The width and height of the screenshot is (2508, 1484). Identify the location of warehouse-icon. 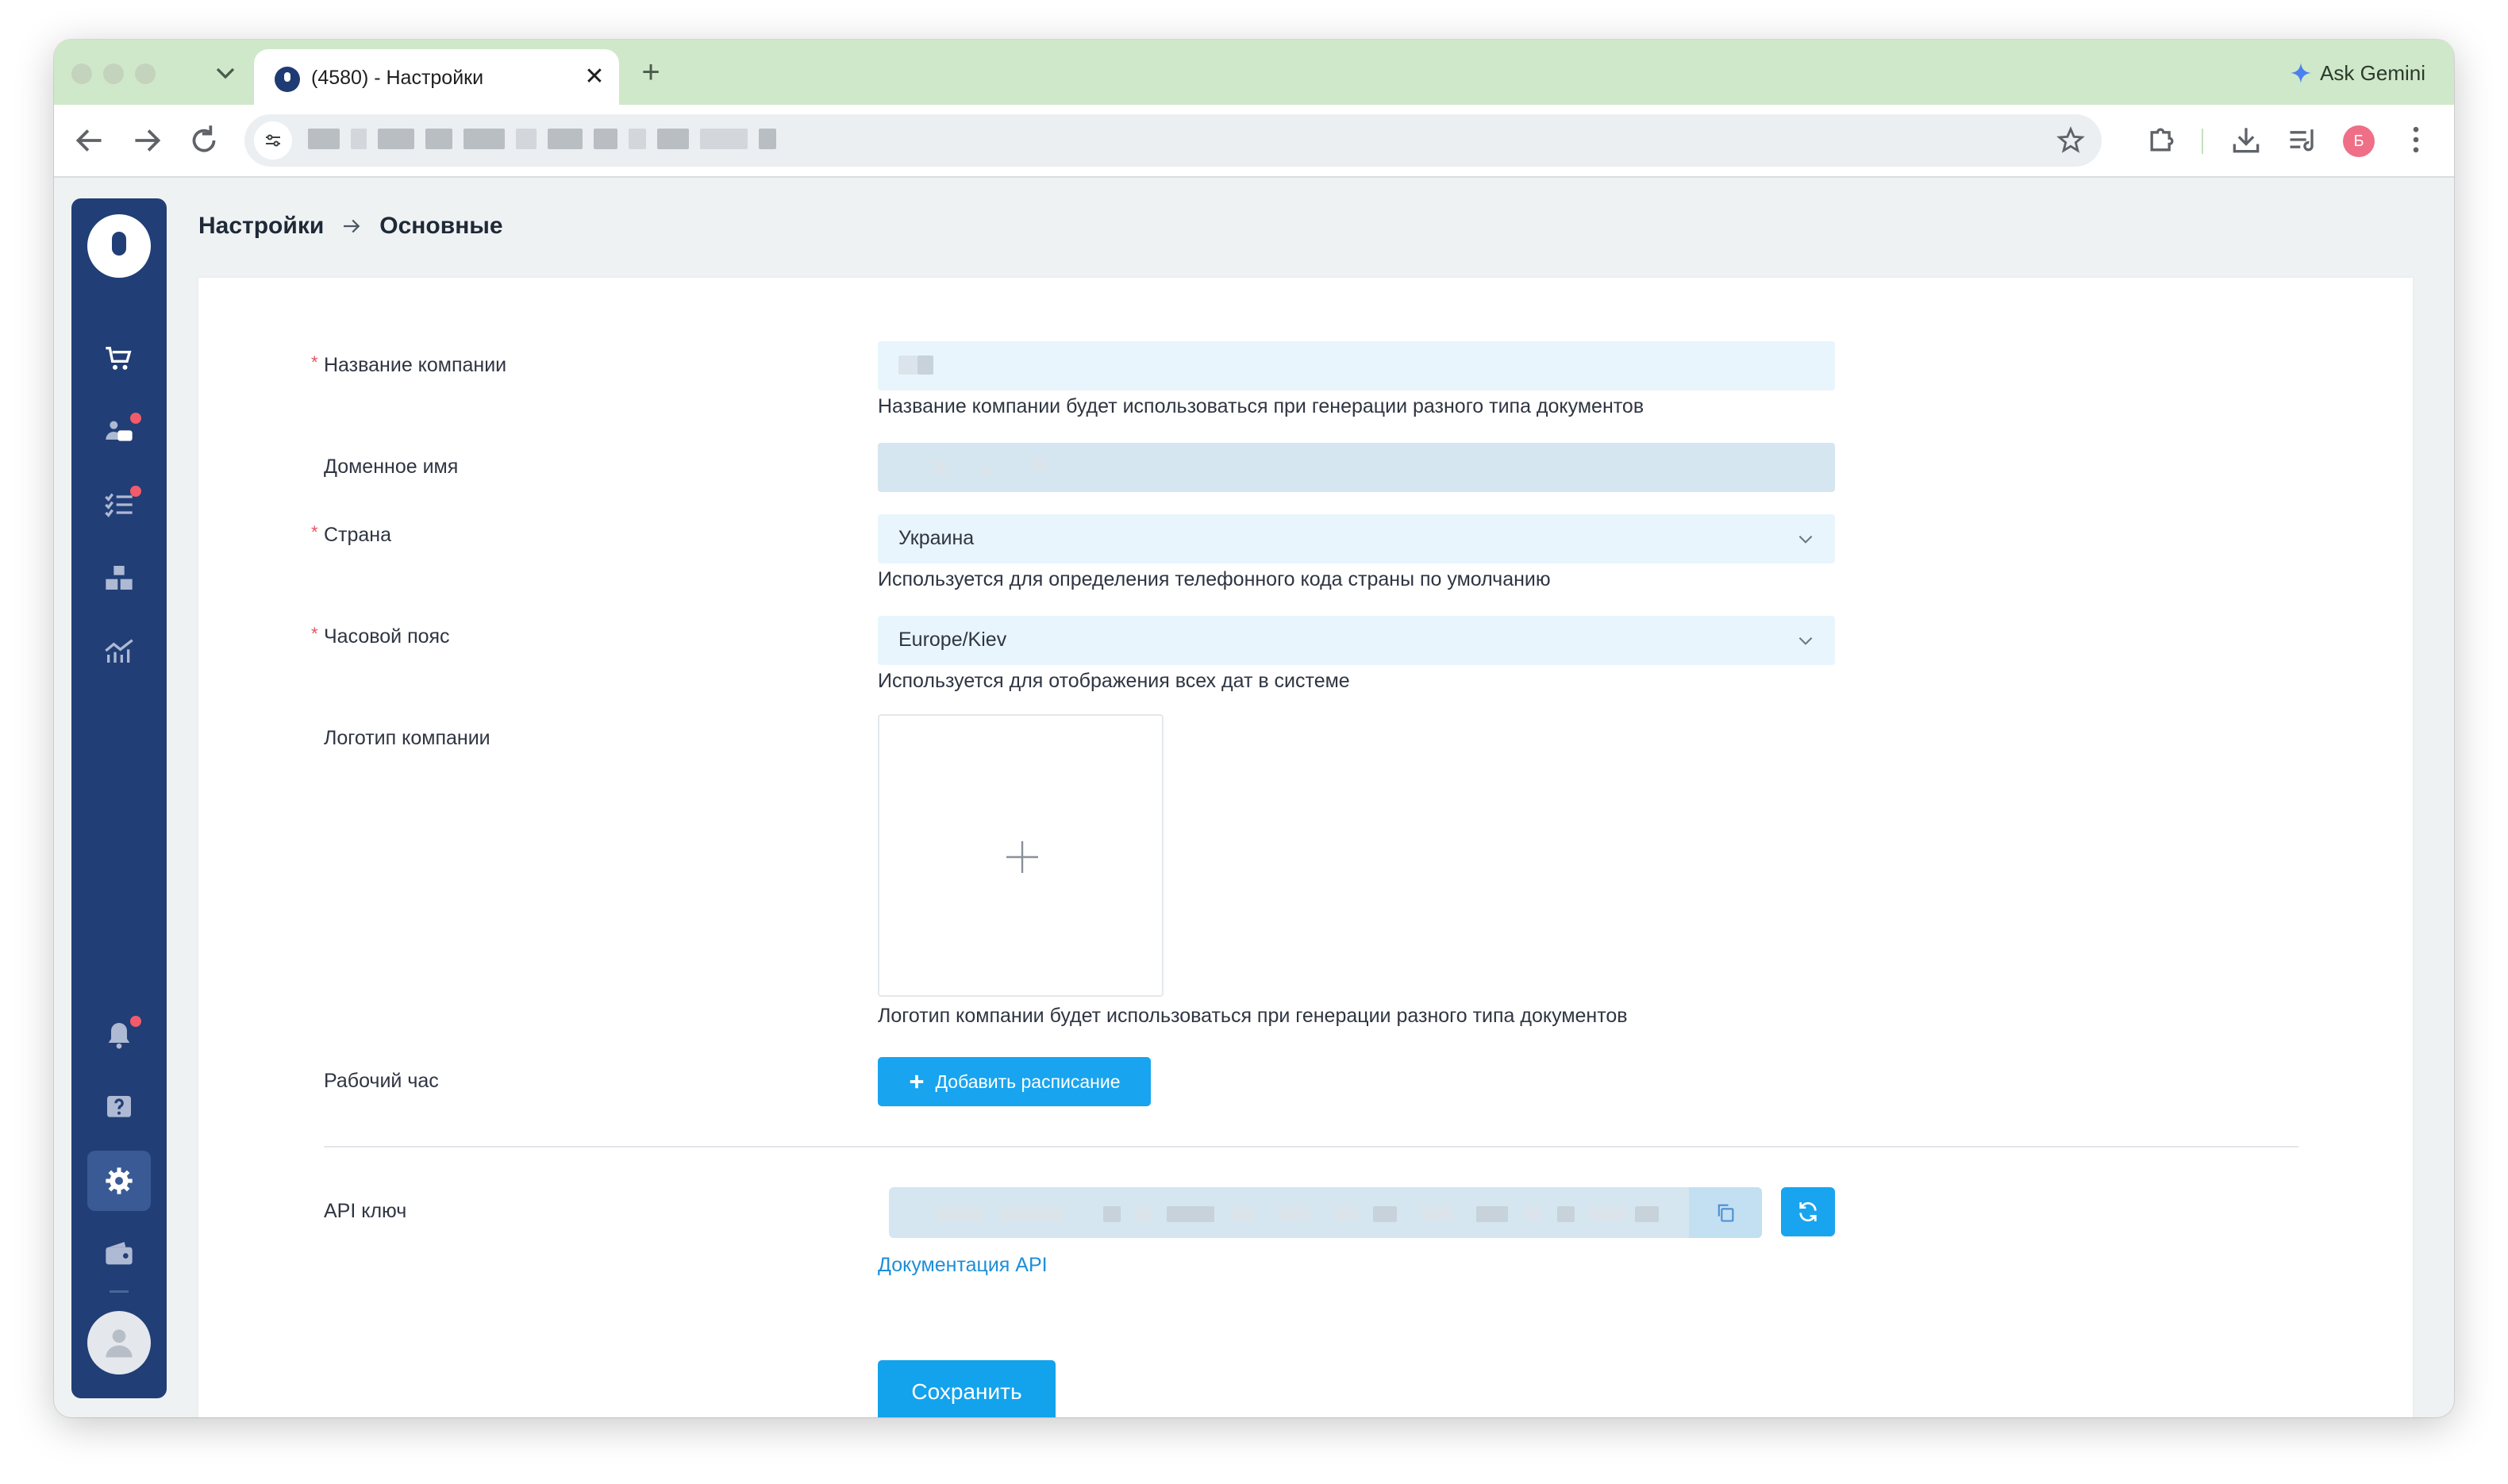
(120, 578).